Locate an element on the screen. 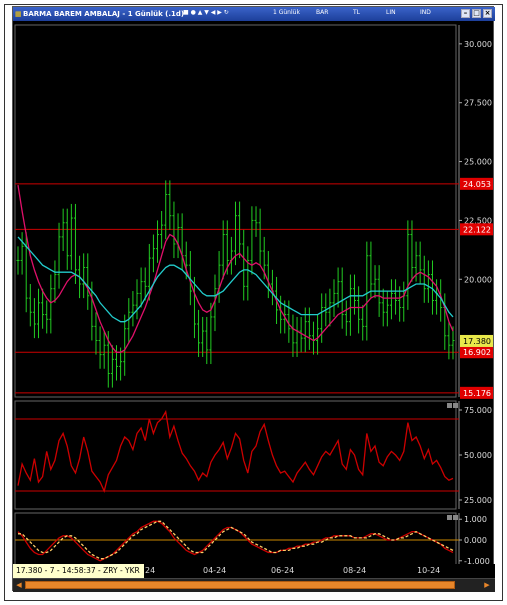  x-tick-label: 24 is located at coordinates (150, 570).